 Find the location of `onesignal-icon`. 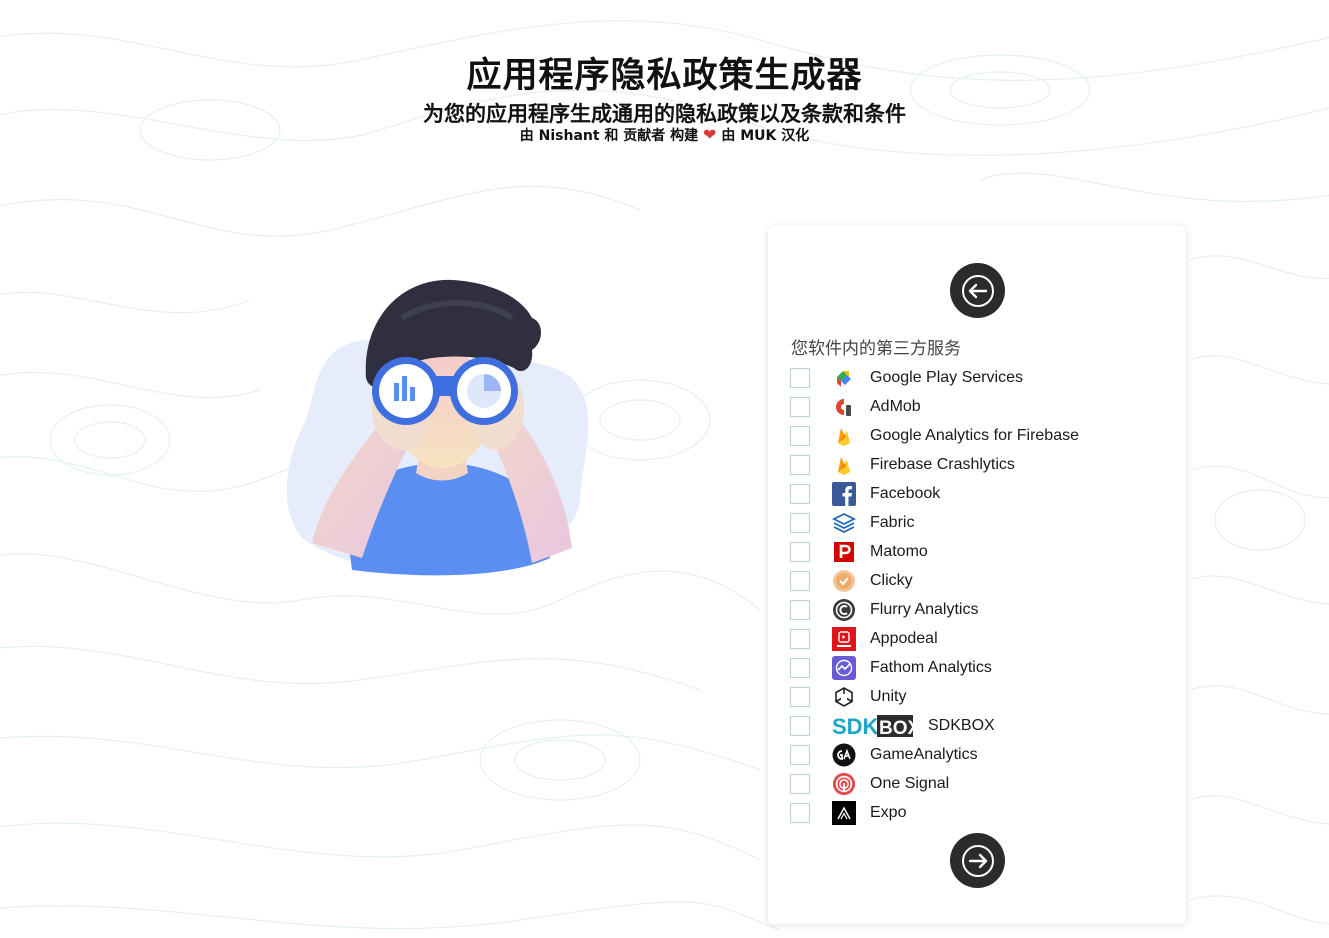

onesignal-icon is located at coordinates (844, 784).